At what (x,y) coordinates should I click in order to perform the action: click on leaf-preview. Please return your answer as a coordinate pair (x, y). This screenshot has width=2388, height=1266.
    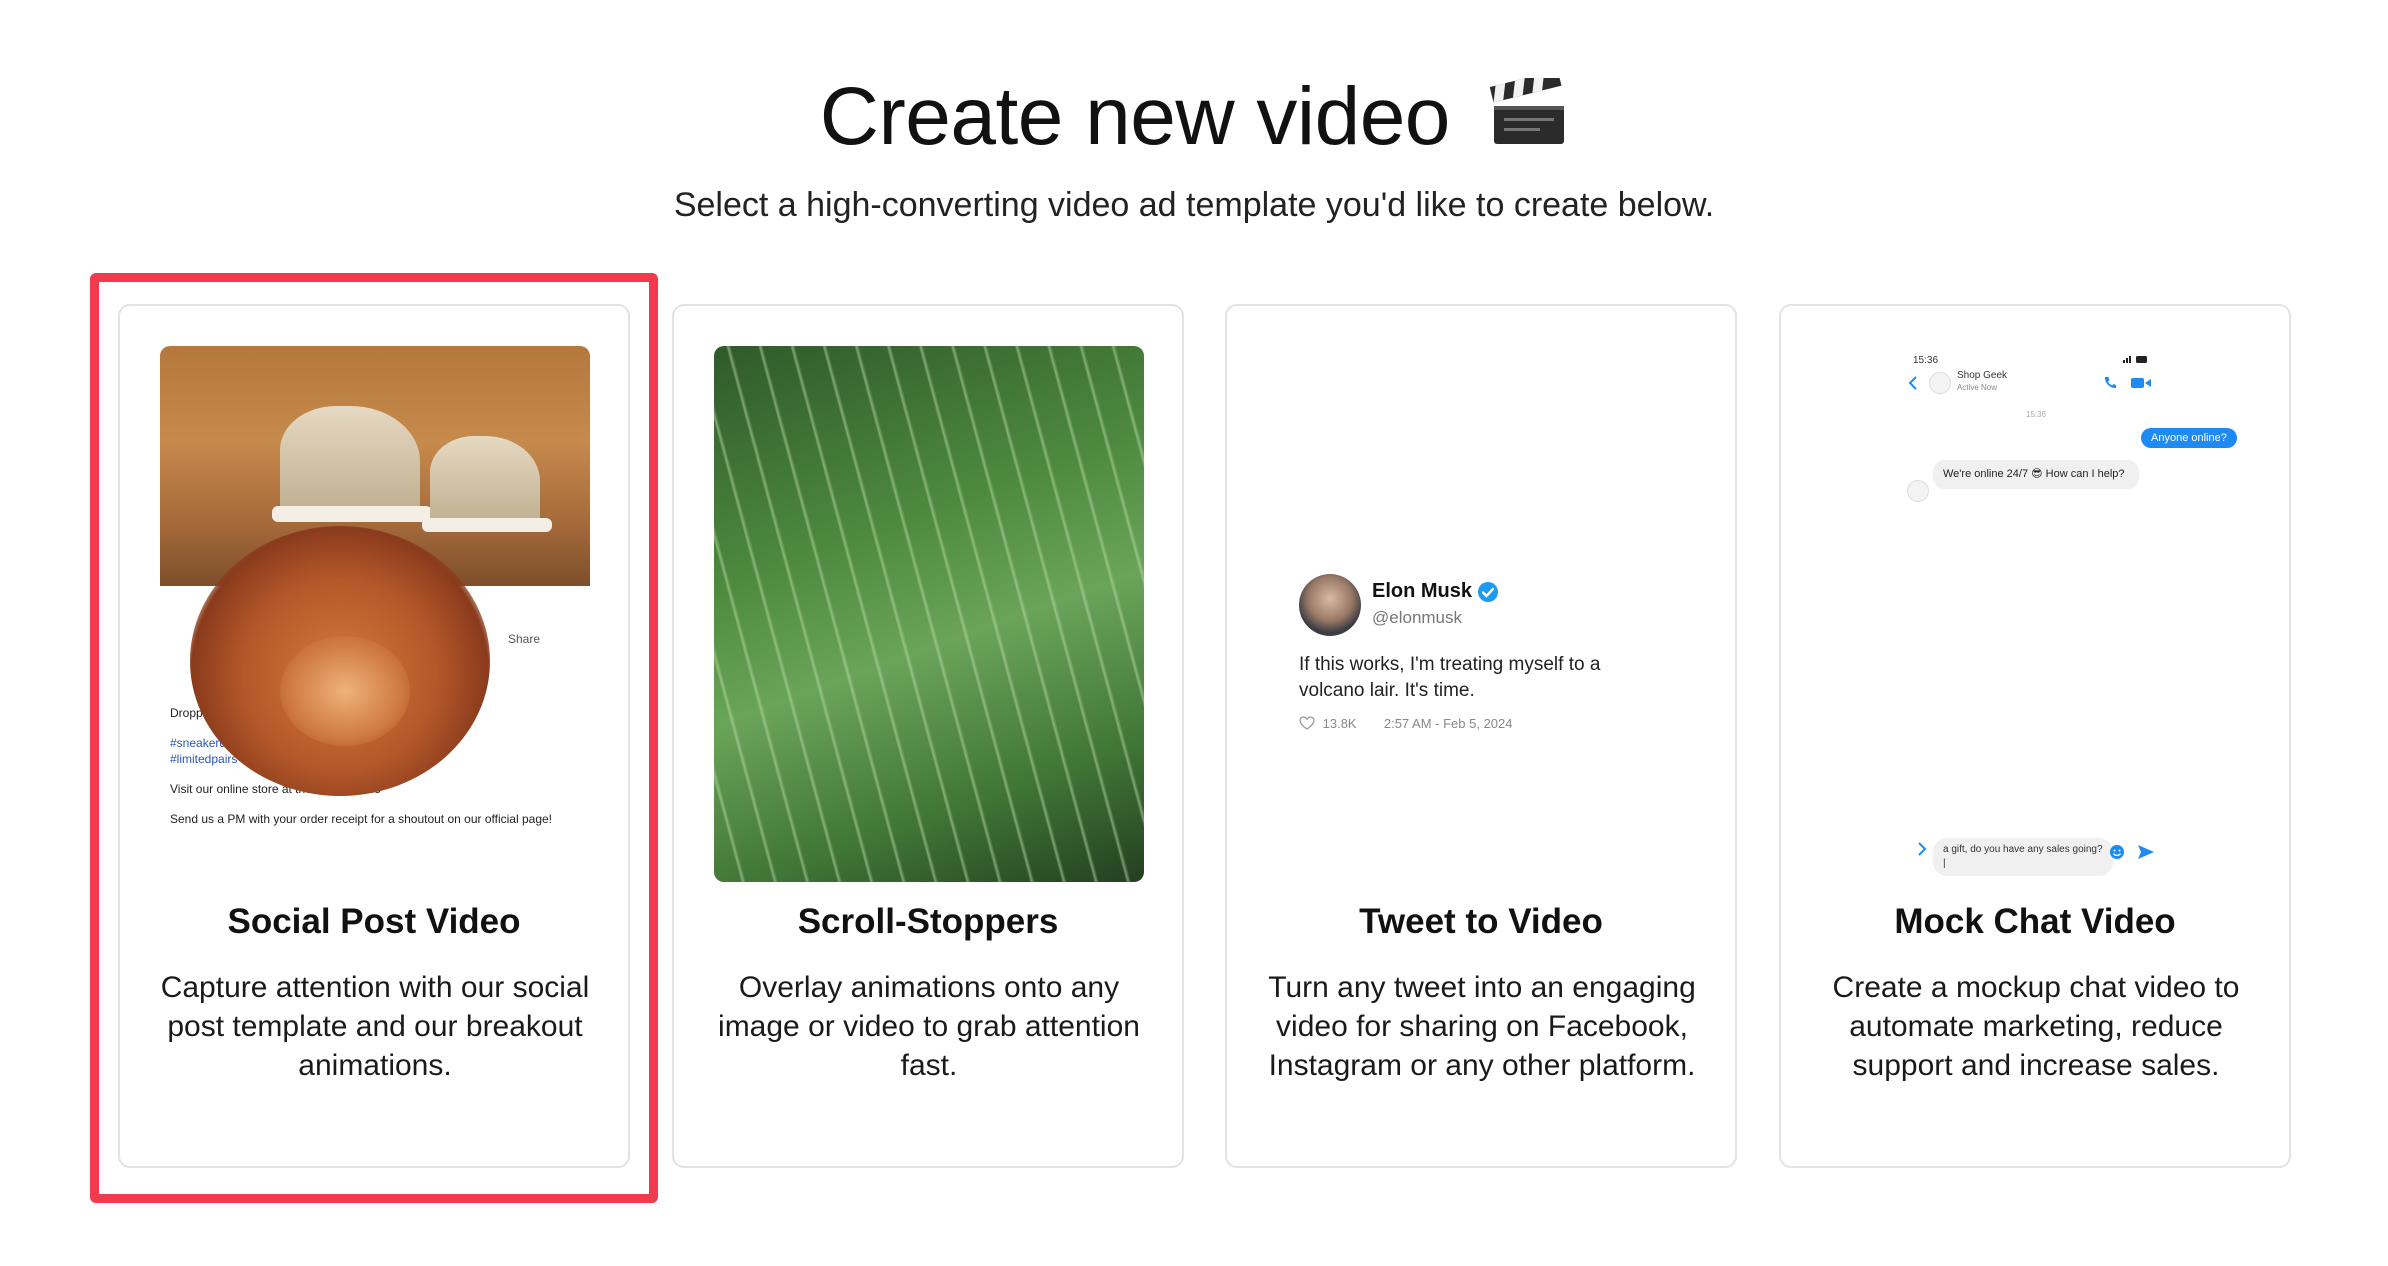
    Looking at the image, I should click on (929, 614).